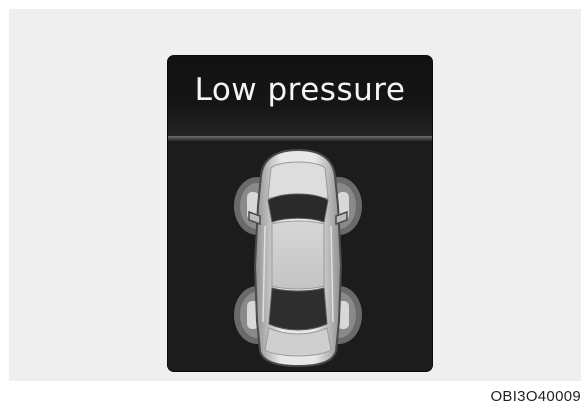 The height and width of the screenshot is (408, 581). I want to click on car-body, so click(298, 258).